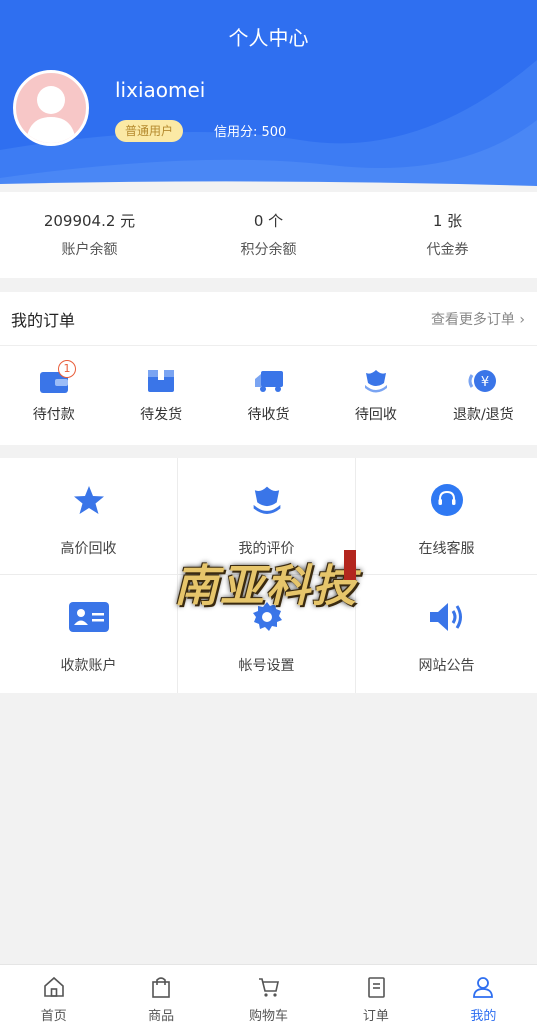  What do you see at coordinates (266, 666) in the screenshot?
I see `service-label: 帐号设置` at bounding box center [266, 666].